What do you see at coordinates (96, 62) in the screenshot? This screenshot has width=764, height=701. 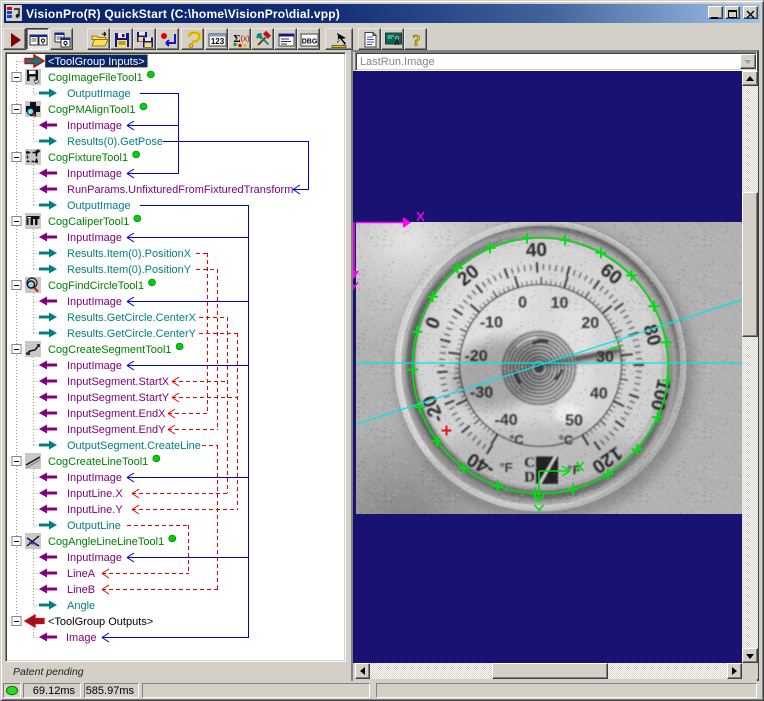 I see `svg-text: <ToolGroup Inputs>` at bounding box center [96, 62].